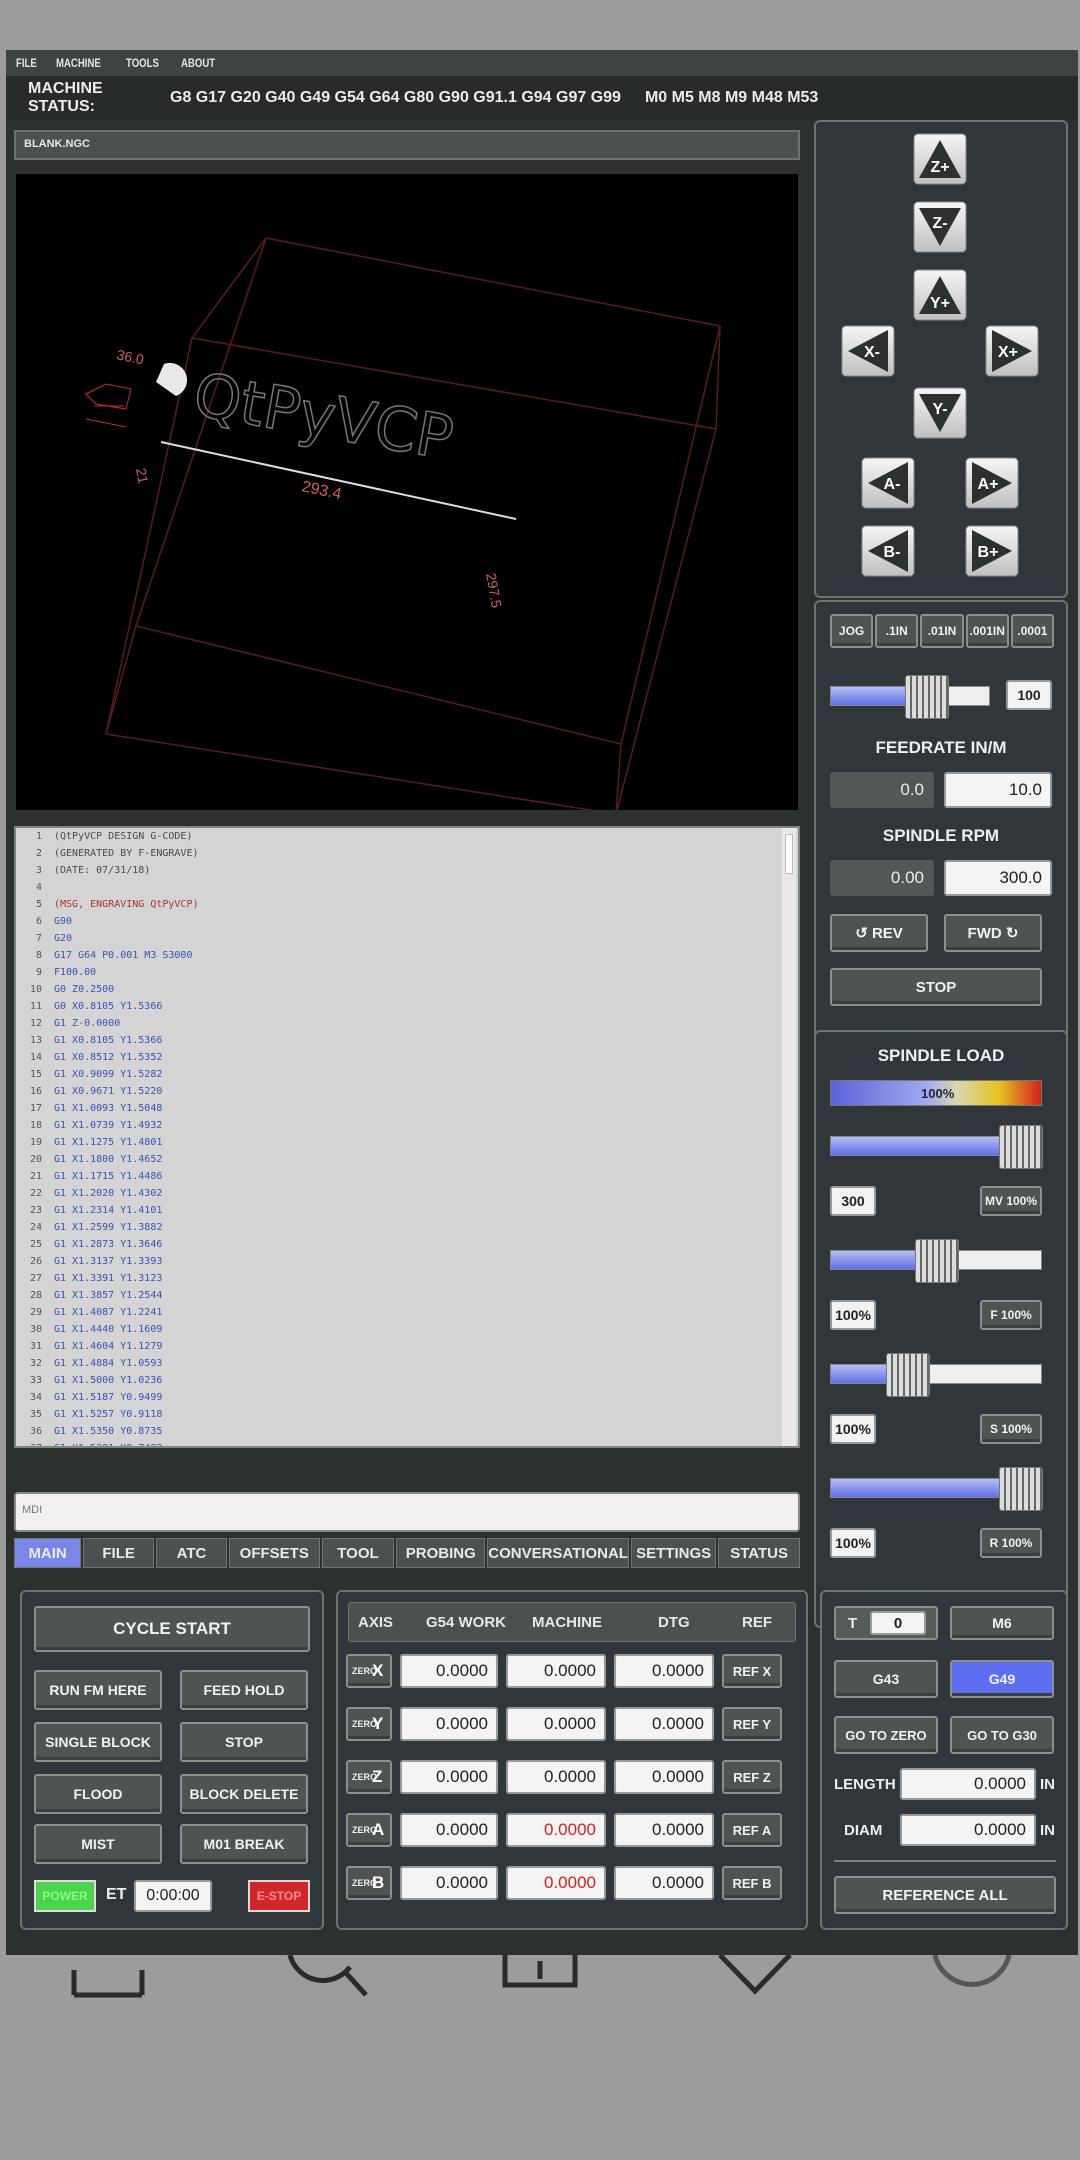  I want to click on dtg-x: 0.0000, so click(664, 1671).